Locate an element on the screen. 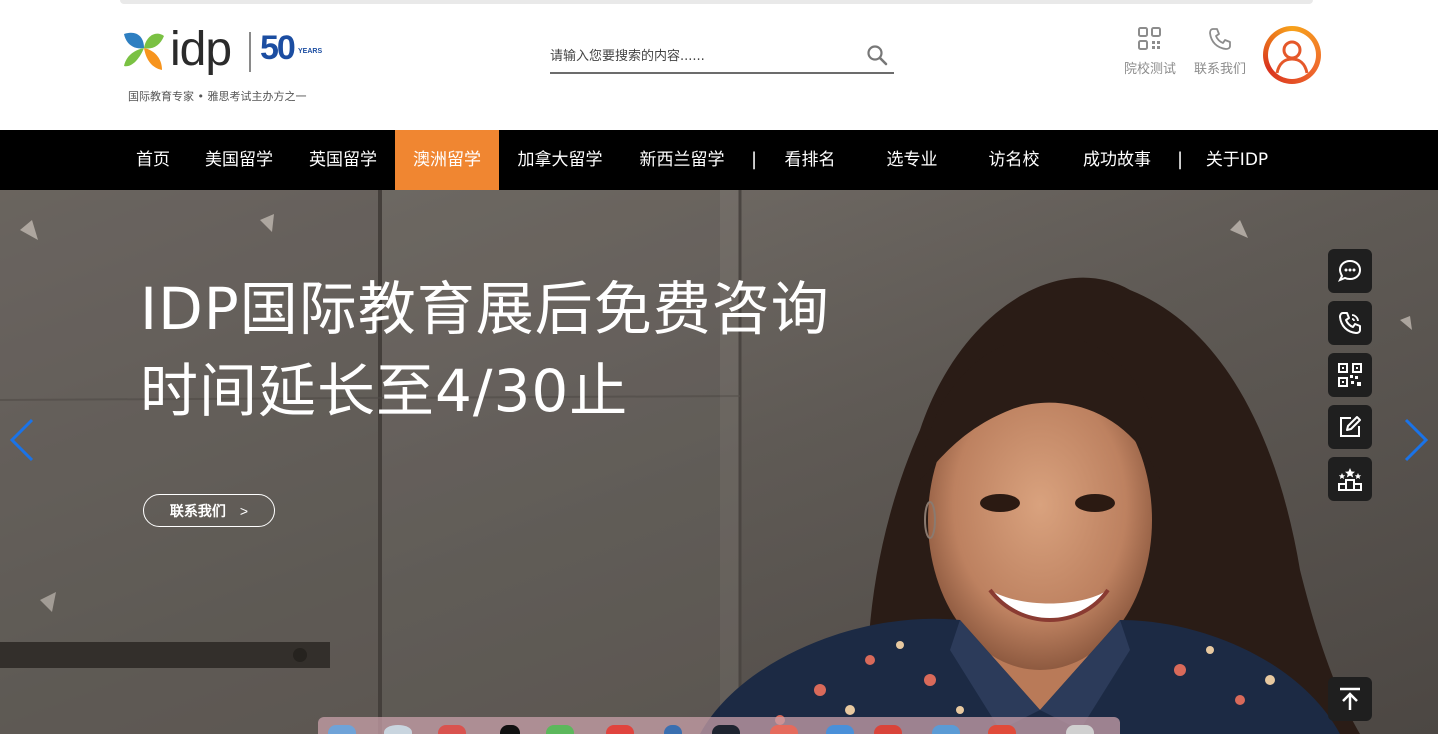 This screenshot has width=1438, height=734. nav-item-home: 首页 is located at coordinates (153, 160).